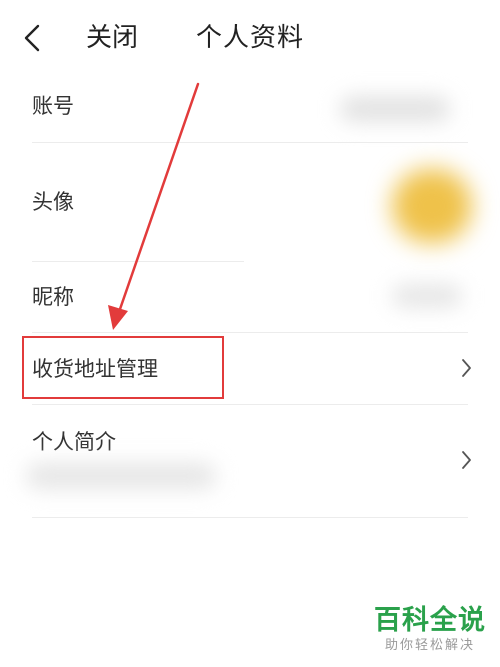  What do you see at coordinates (123, 367) in the screenshot?
I see `highlight-box` at bounding box center [123, 367].